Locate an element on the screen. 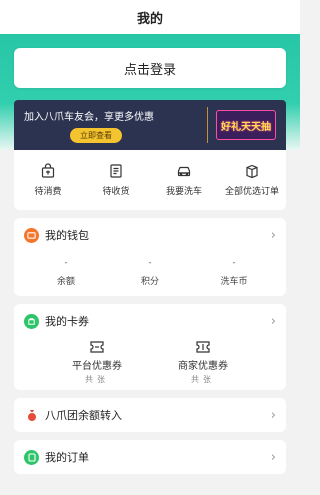 The height and width of the screenshot is (495, 320). coupon-card-icon is located at coordinates (31, 321).